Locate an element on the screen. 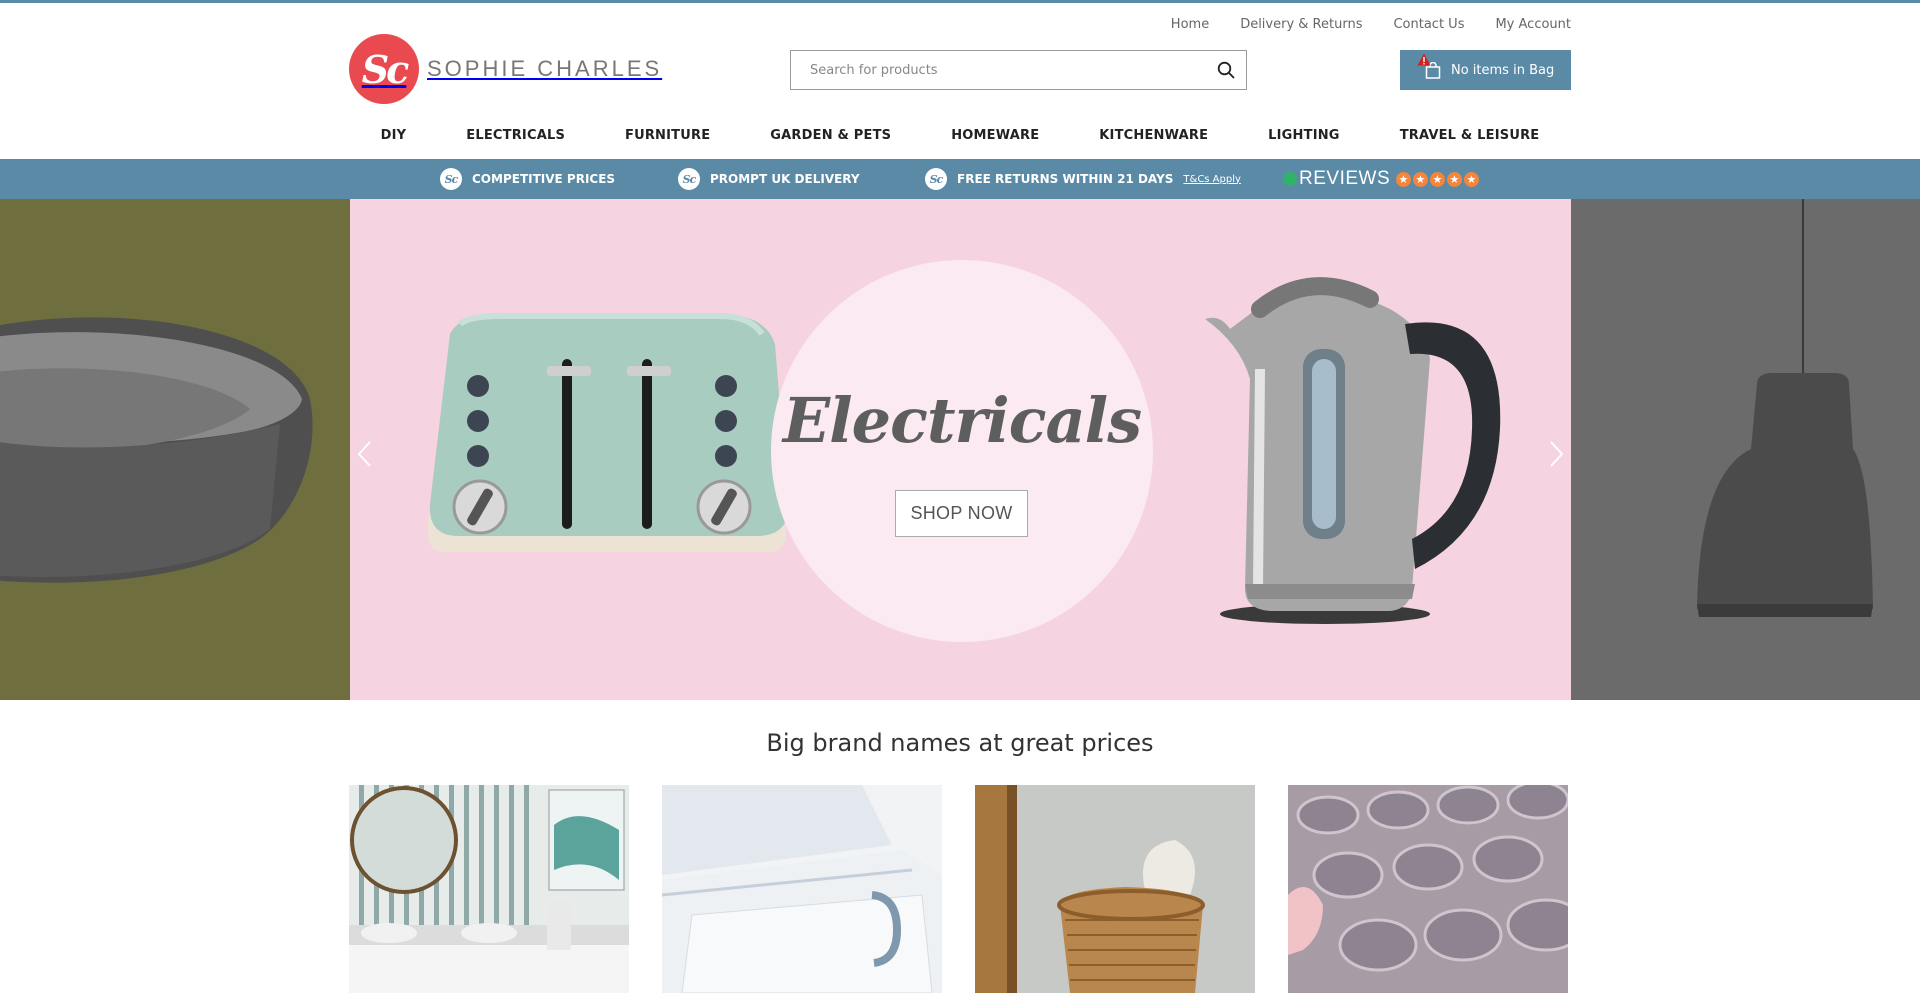 Image resolution: width=1920 pixels, height=993 pixels. carousel-next-slide is located at coordinates (1745, 449).